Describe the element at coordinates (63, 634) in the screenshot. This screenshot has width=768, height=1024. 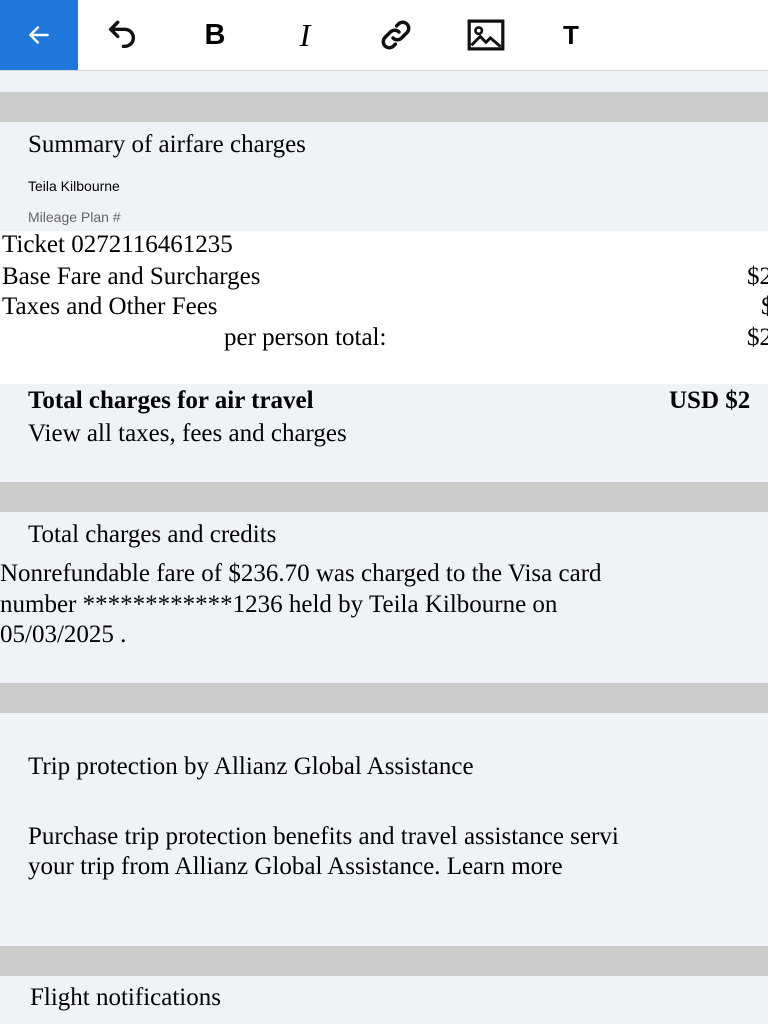
I see `credits-line-3: 05/03/2025 .` at that location.